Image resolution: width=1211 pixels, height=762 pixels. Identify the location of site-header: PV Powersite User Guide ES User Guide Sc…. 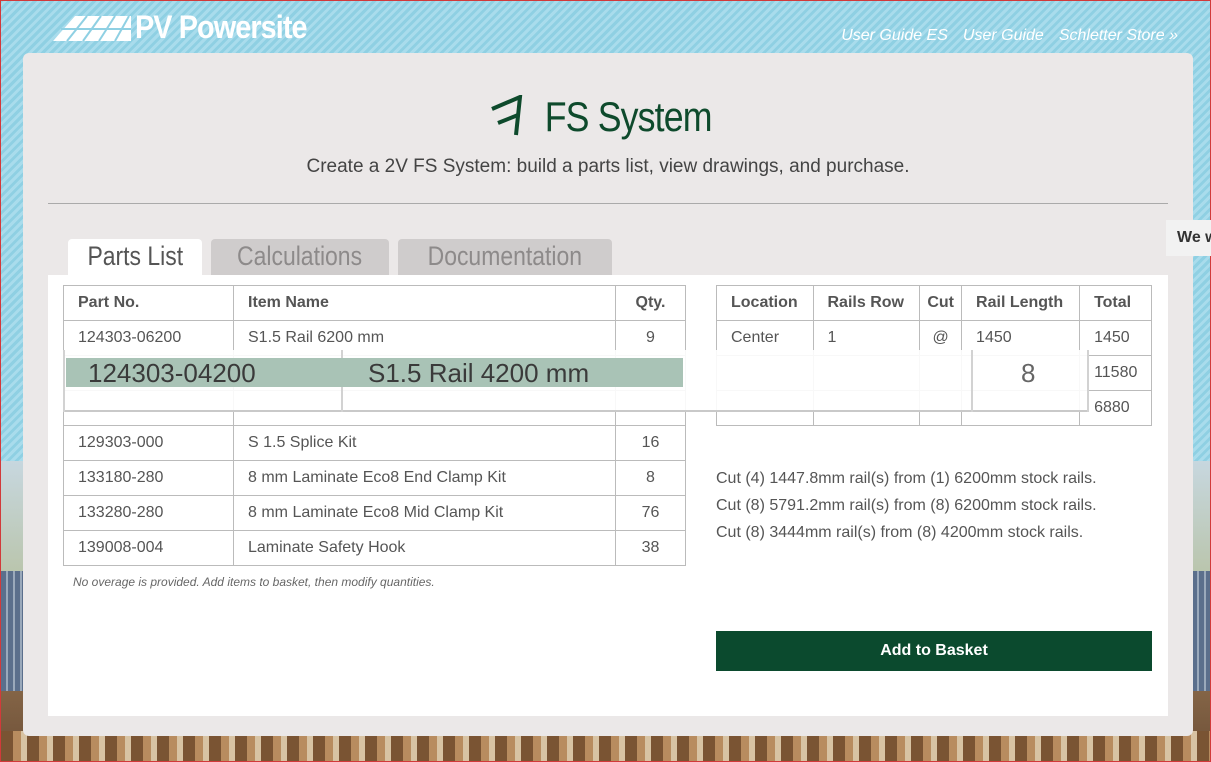
(606, 27).